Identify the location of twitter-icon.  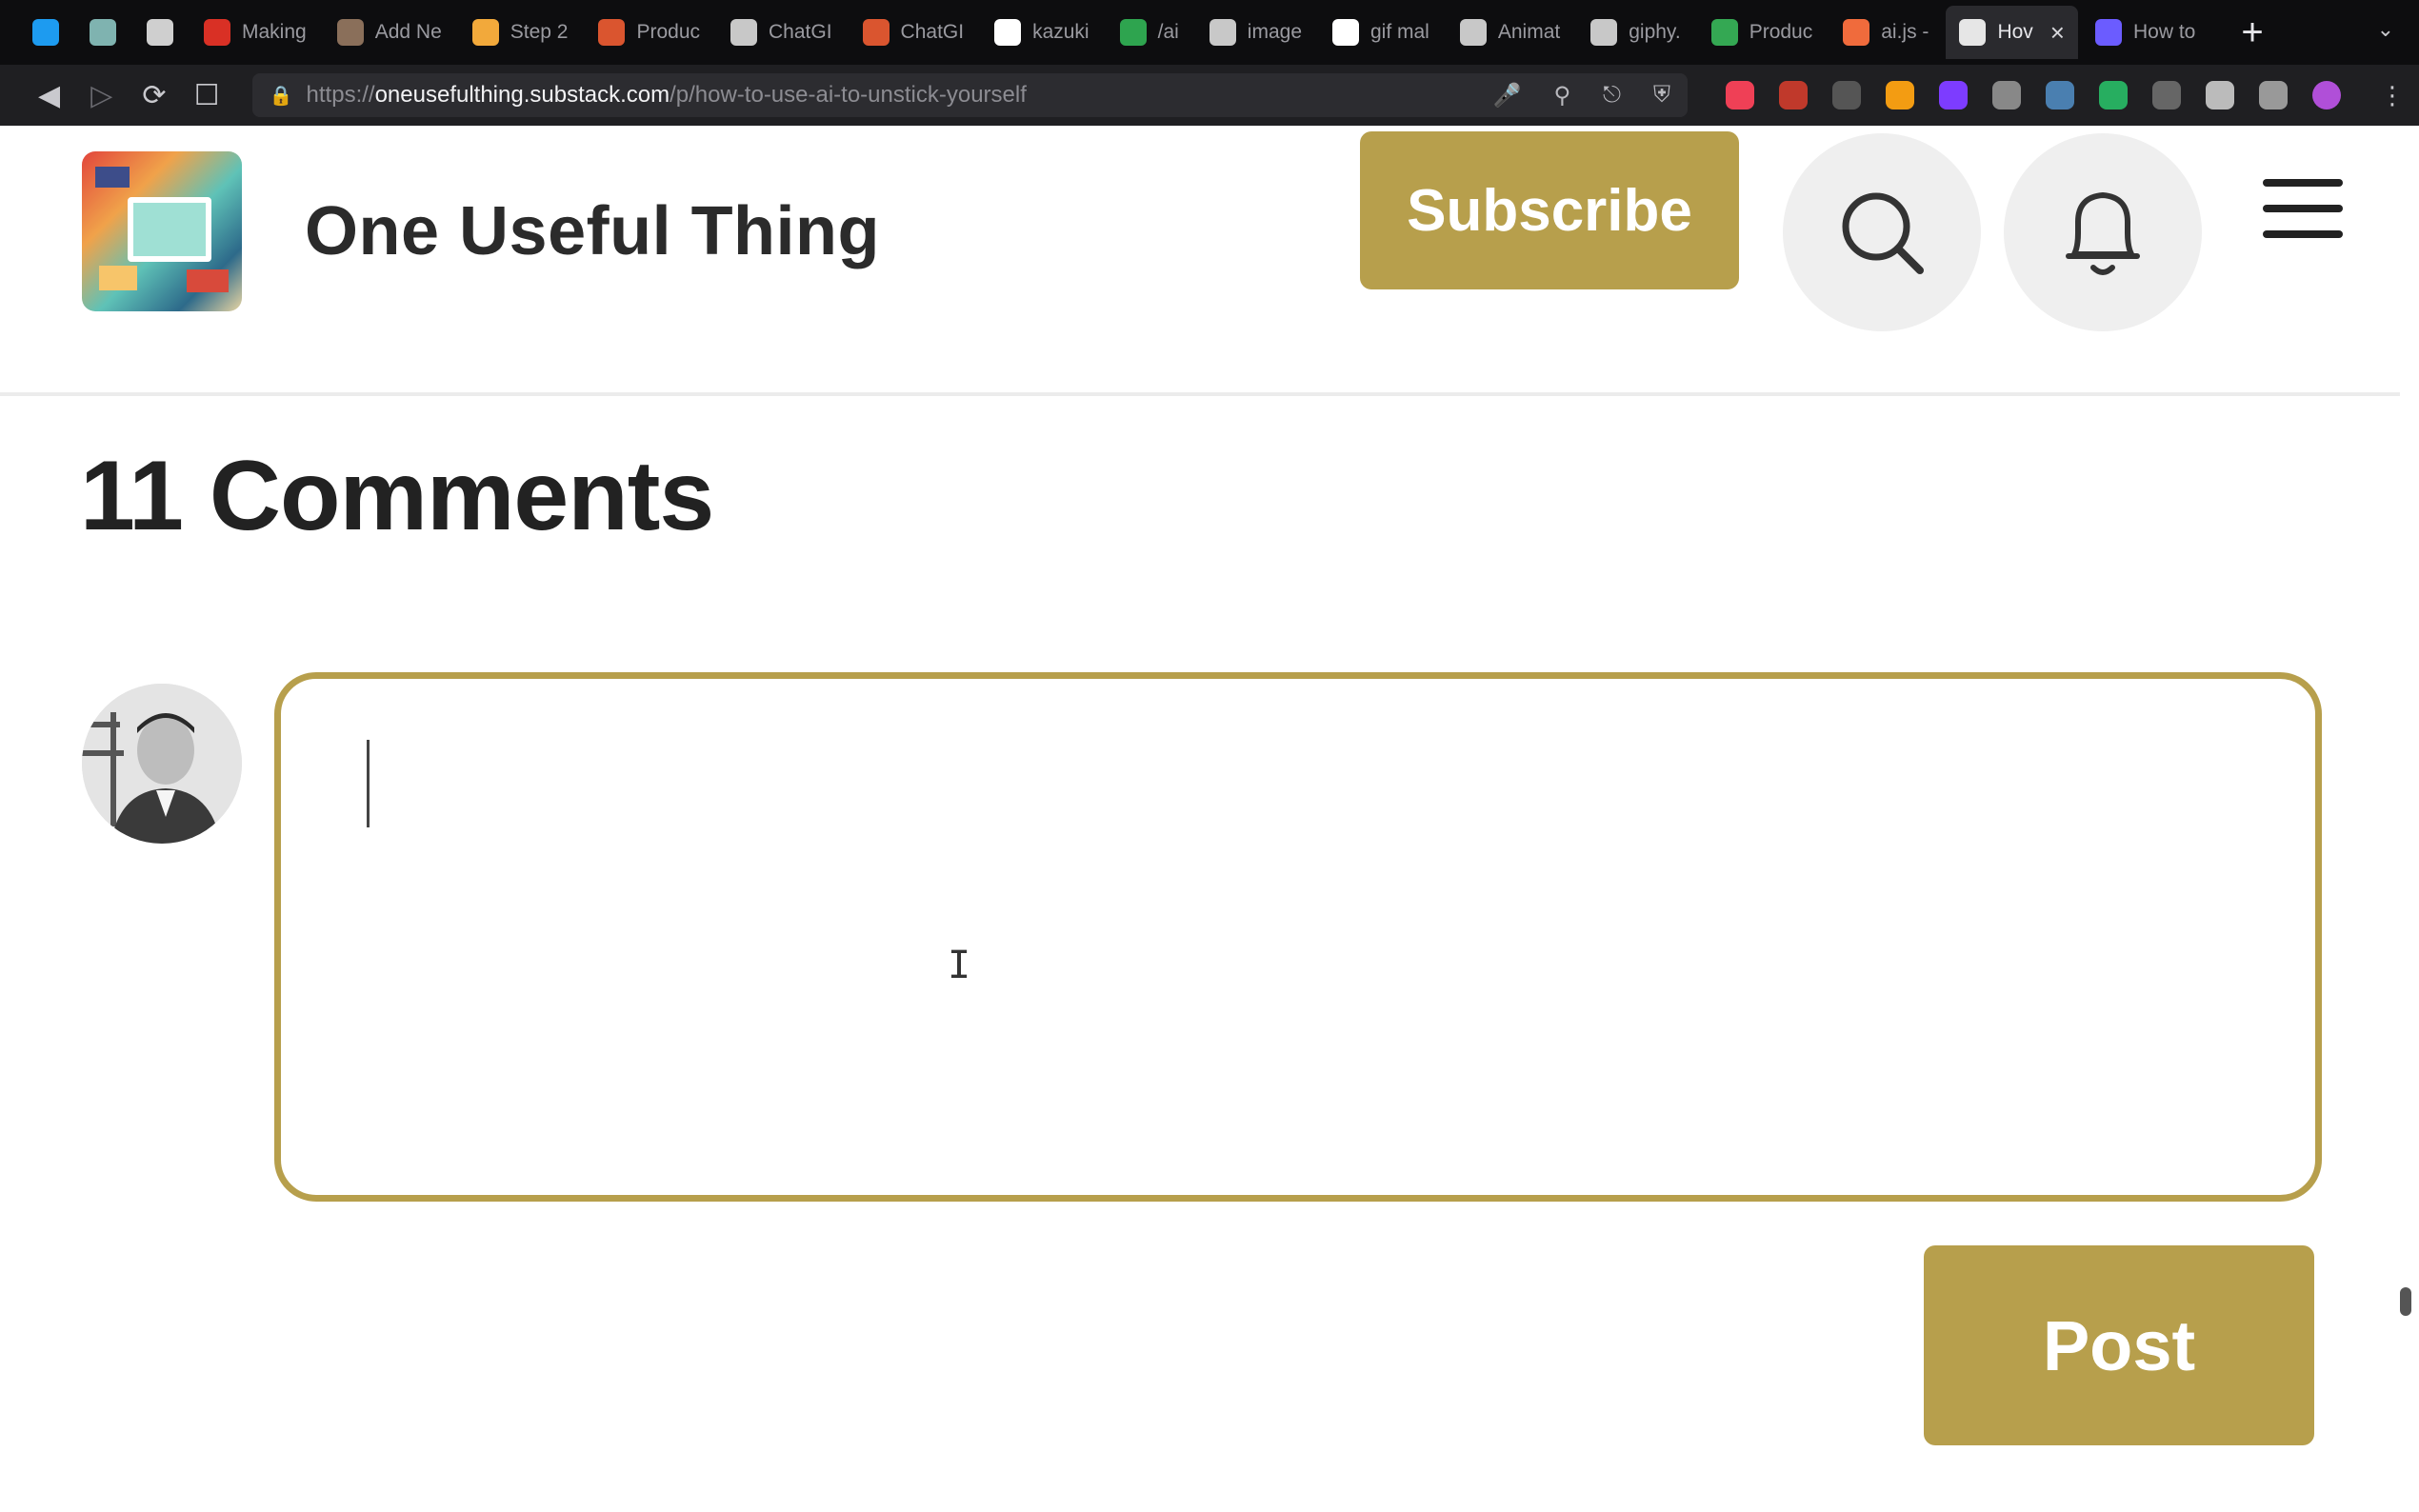
(45, 32).